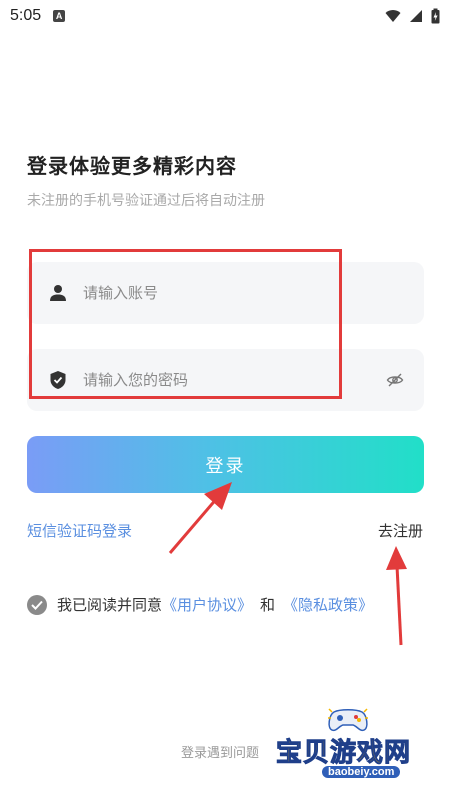 Image resolution: width=450 pixels, height=800 pixels. What do you see at coordinates (146, 201) in the screenshot?
I see `page-subtitle: 未注册的手机号验证通过后将自动注册` at bounding box center [146, 201].